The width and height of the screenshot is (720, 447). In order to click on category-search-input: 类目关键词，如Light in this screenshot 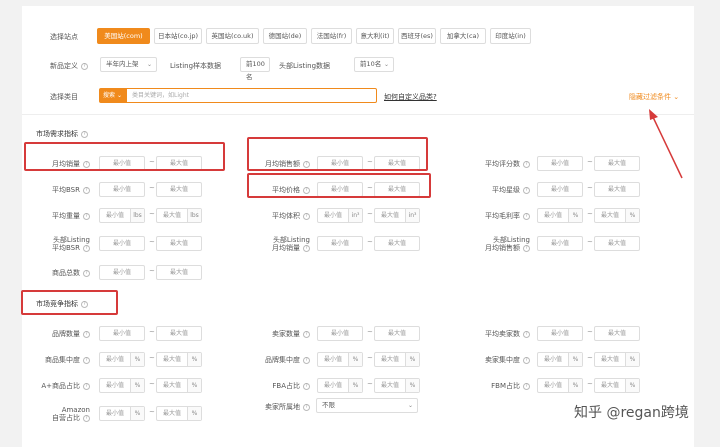, I will do `click(252, 95)`.